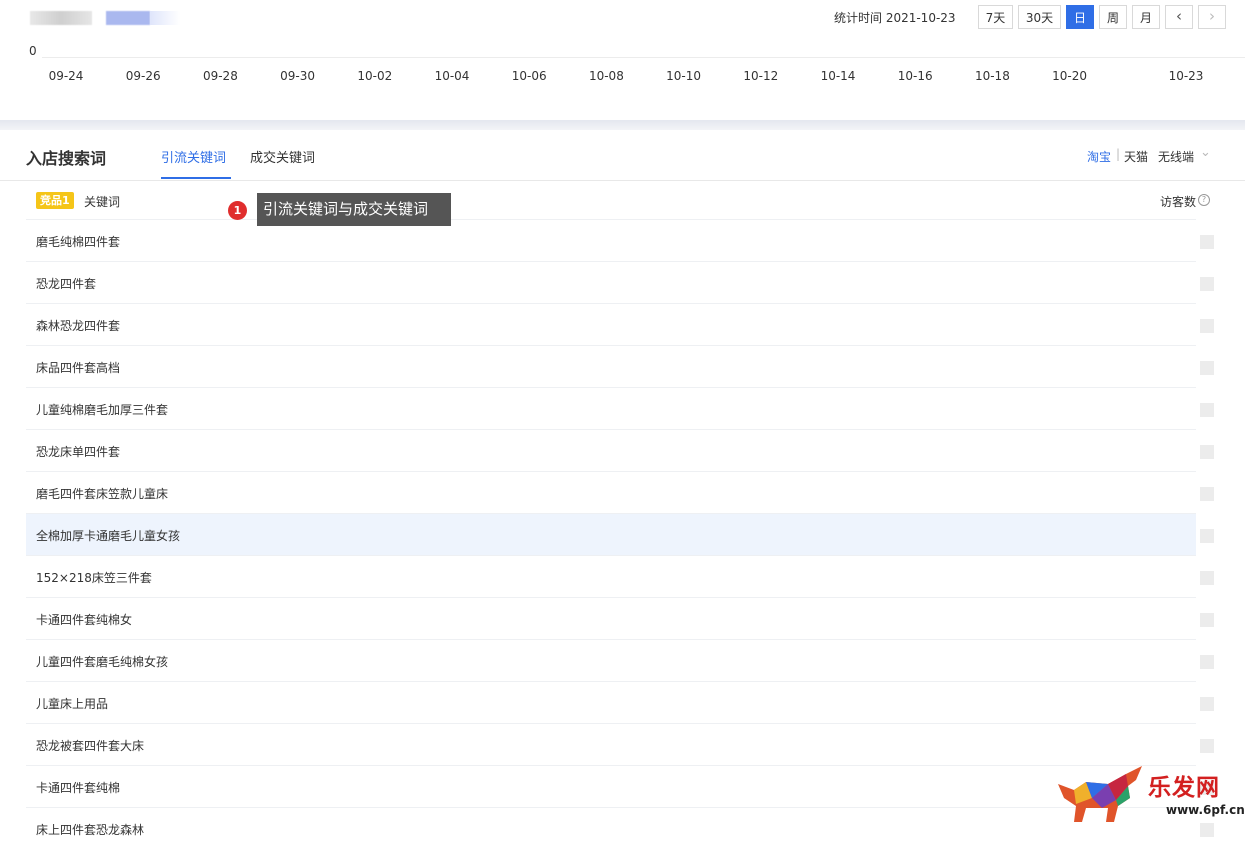 The width and height of the screenshot is (1245, 849). What do you see at coordinates (237, 210) in the screenshot?
I see `annotation-number-badge: 1` at bounding box center [237, 210].